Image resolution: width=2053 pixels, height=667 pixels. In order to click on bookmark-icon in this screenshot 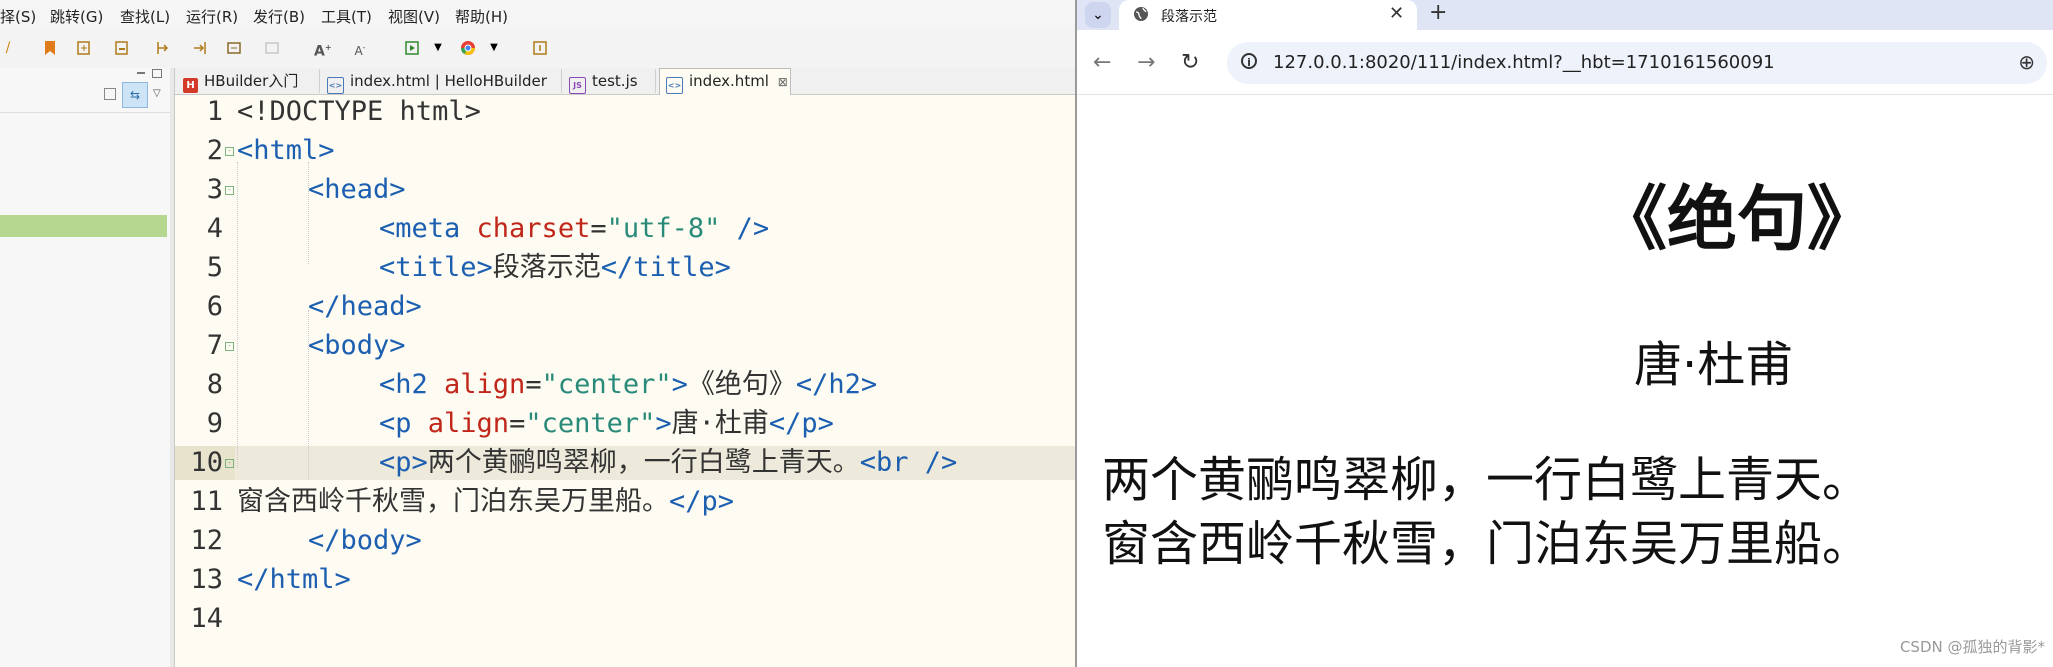, I will do `click(50, 48)`.